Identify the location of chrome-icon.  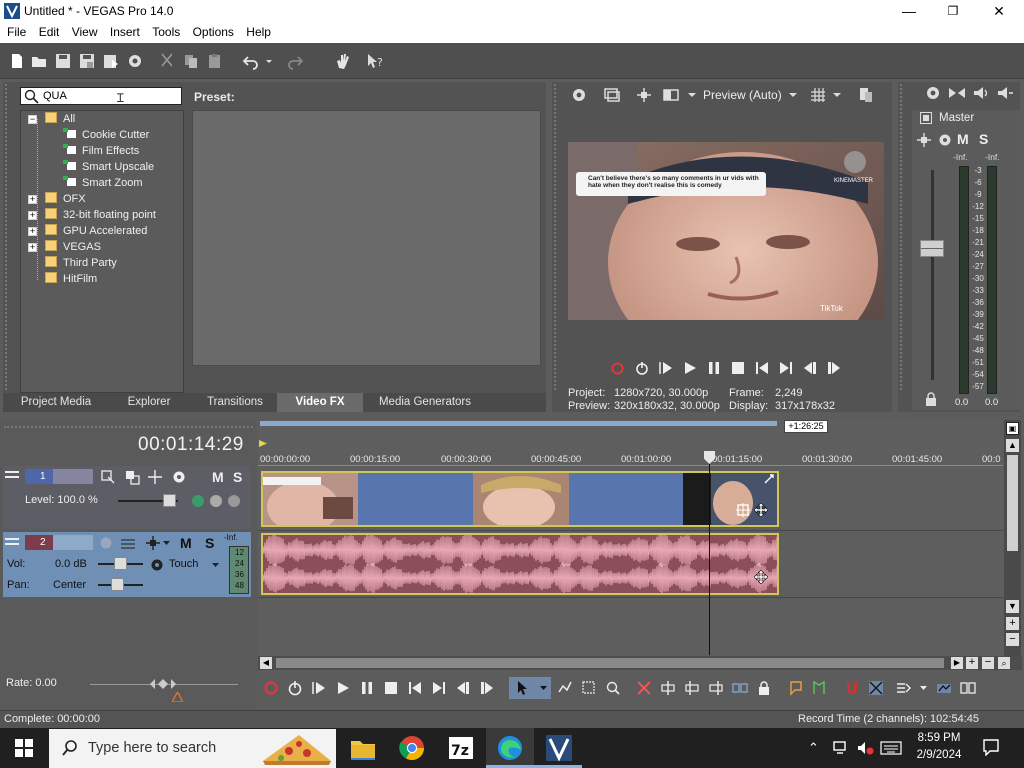
(412, 748).